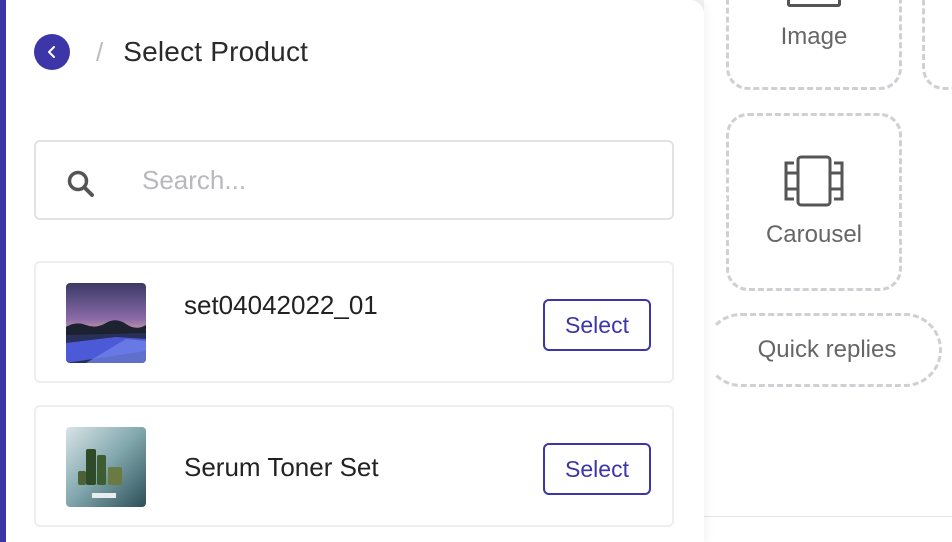 This screenshot has width=952, height=542. Describe the element at coordinates (937, 45) in the screenshot. I see `partial-tile` at that location.